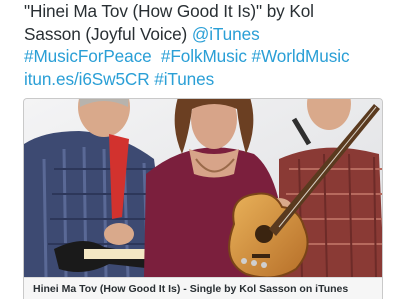 The image size is (400, 299). Describe the element at coordinates (87, 79) in the screenshot. I see `short-url-link: itun.es/i6Sw5CR` at that location.